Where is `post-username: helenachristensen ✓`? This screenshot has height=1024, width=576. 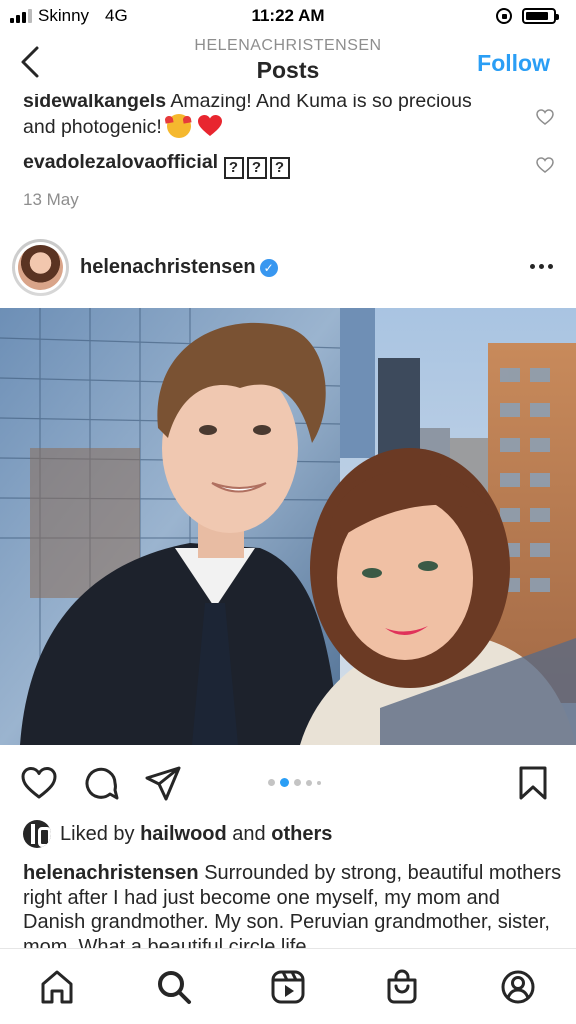 post-username: helenachristensen ✓ is located at coordinates (179, 267).